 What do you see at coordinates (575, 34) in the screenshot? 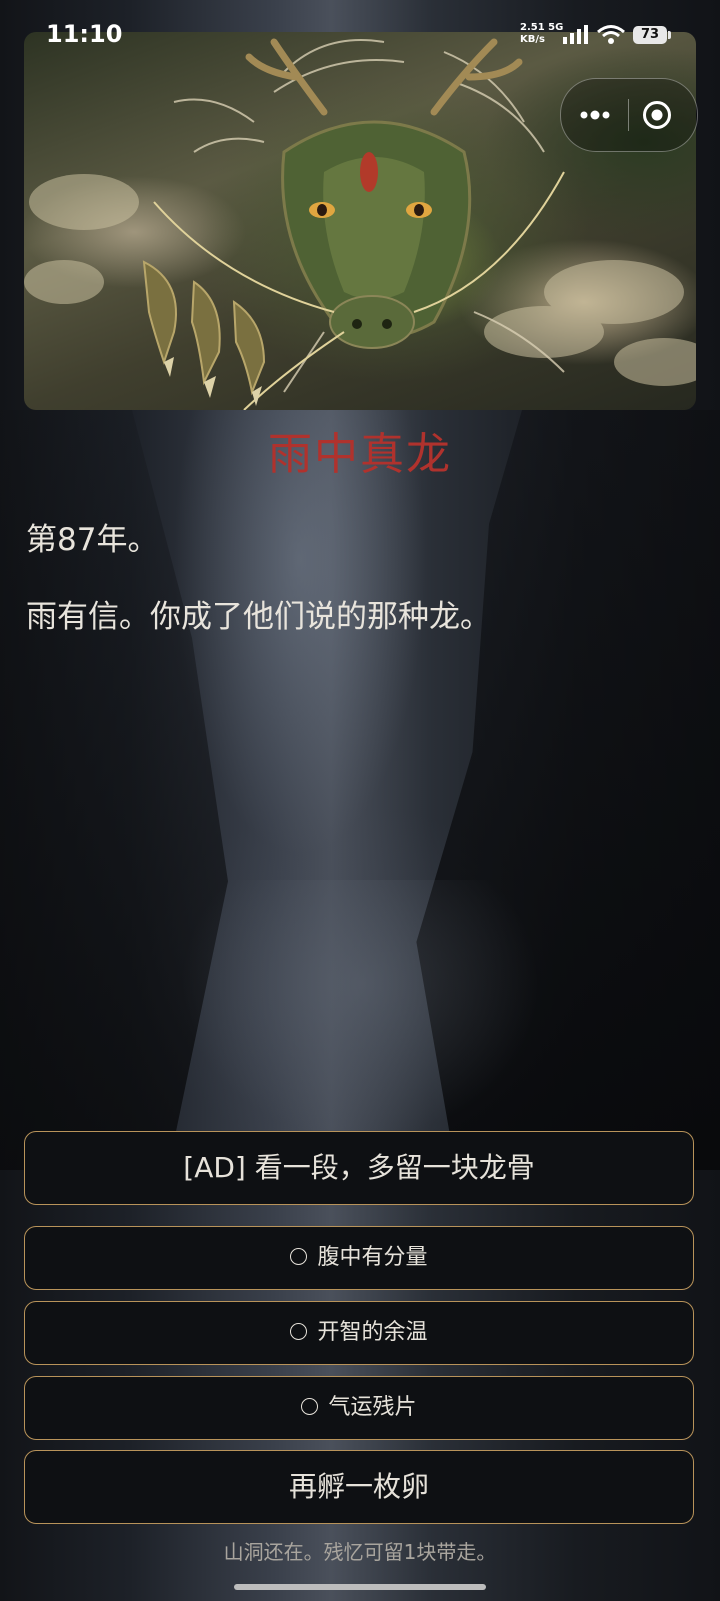
I see `signal-icon` at bounding box center [575, 34].